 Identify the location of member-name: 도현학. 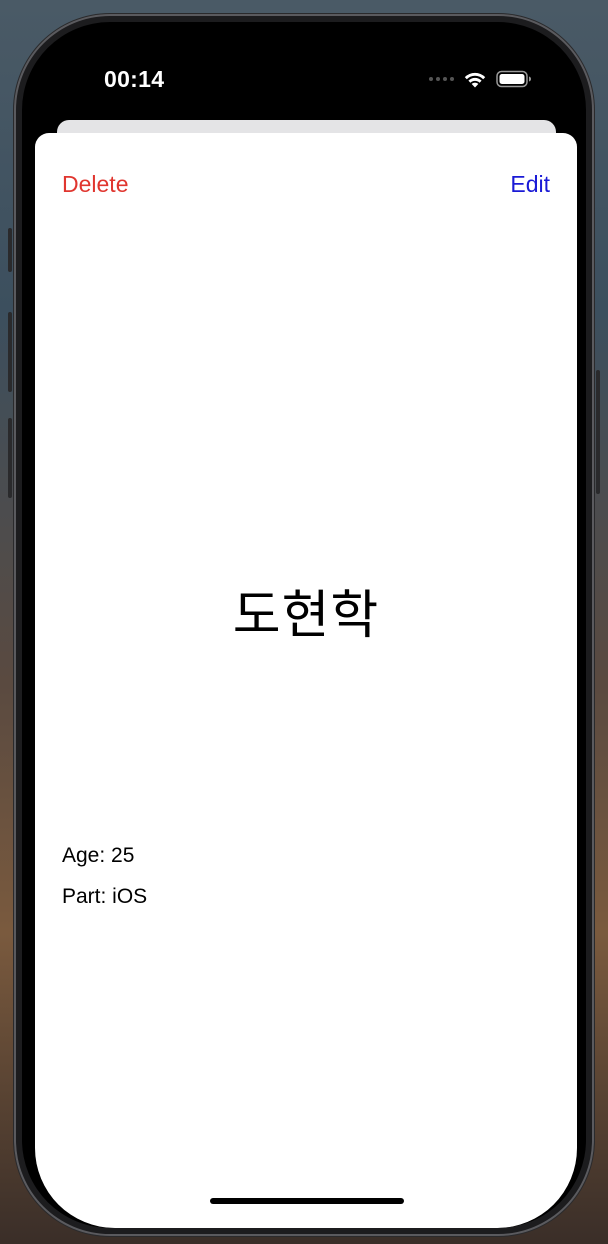
(306, 616).